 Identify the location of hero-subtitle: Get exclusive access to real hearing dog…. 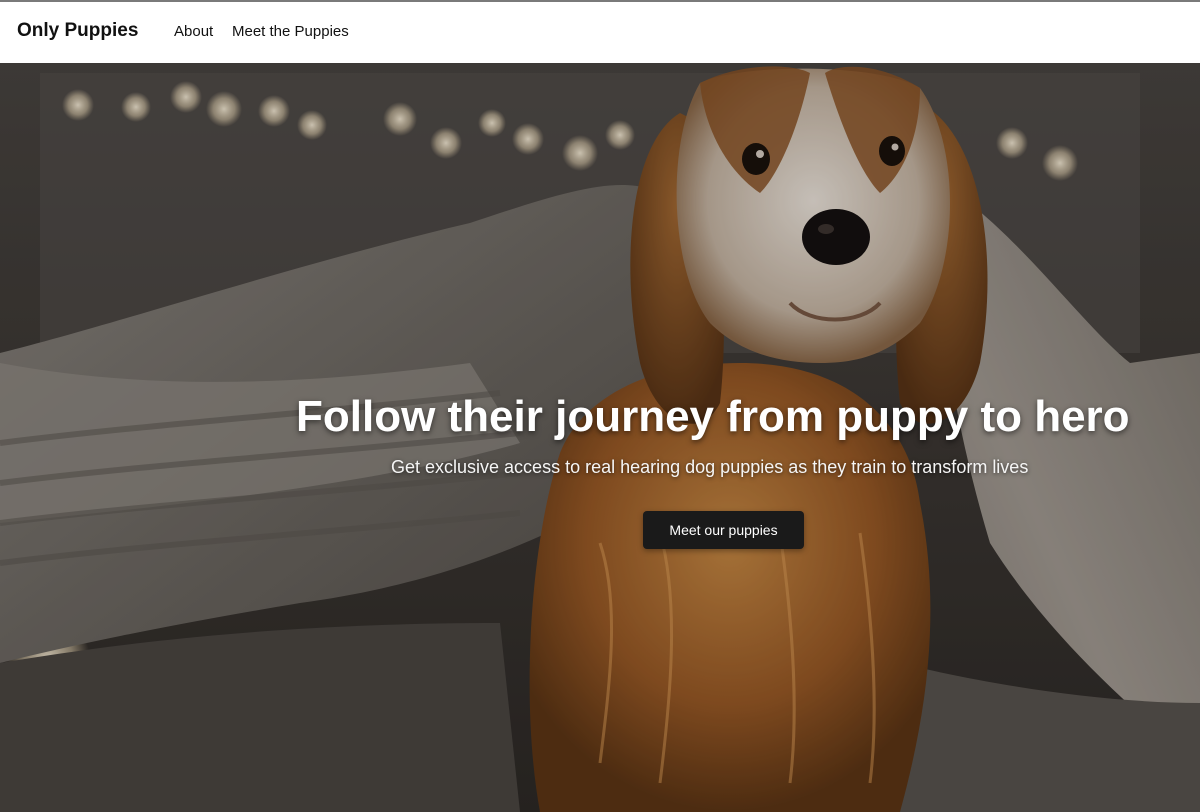
(710, 467).